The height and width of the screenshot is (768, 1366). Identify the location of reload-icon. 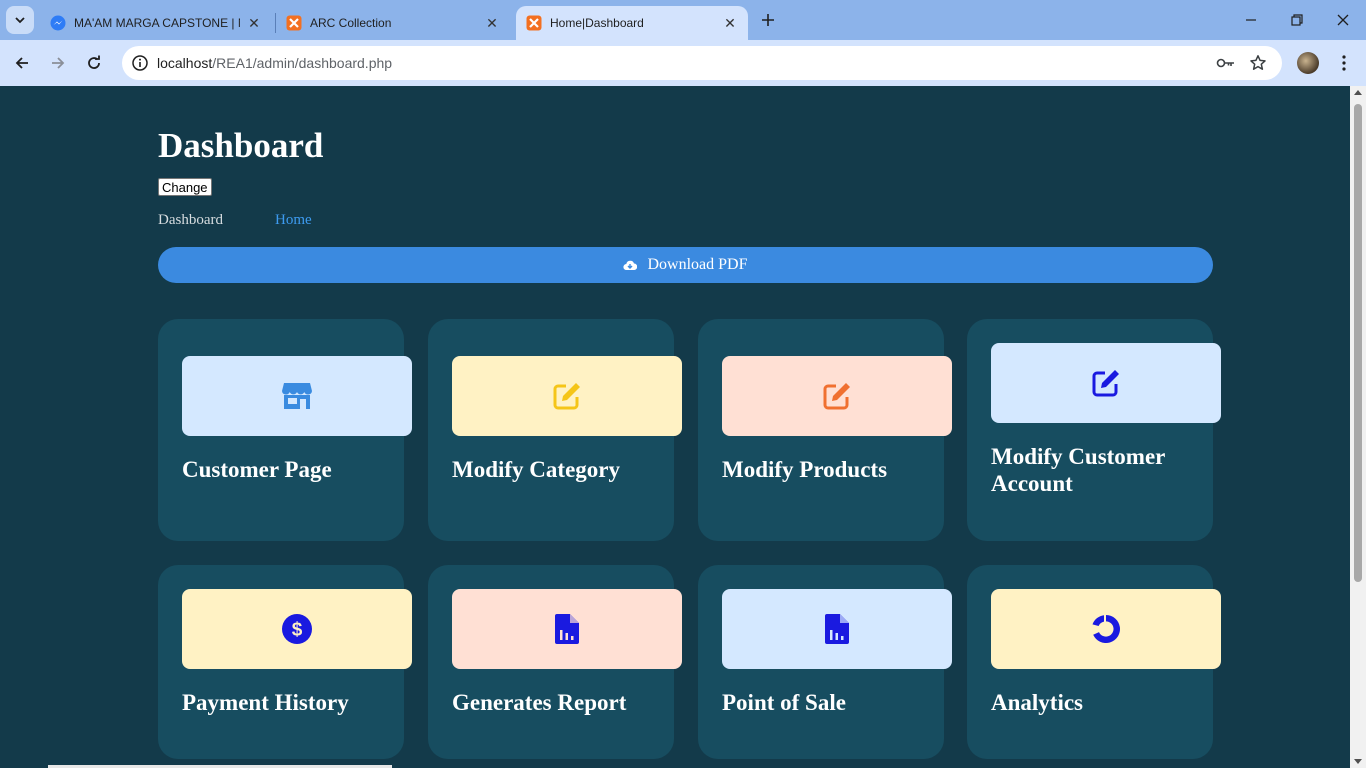
(94, 62).